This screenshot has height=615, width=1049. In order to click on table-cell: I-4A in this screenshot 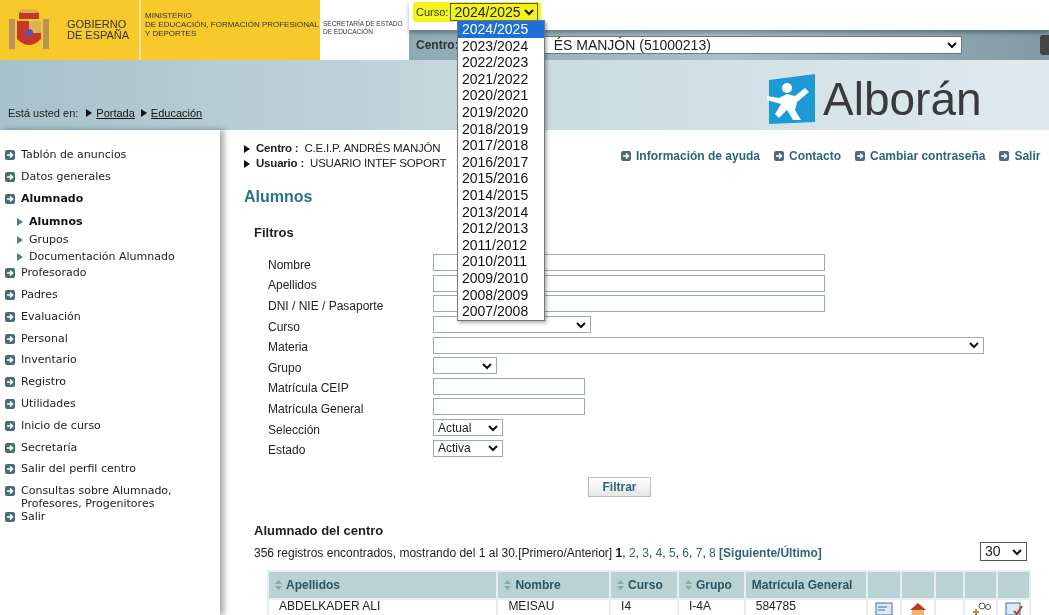, I will do `click(711, 607)`.